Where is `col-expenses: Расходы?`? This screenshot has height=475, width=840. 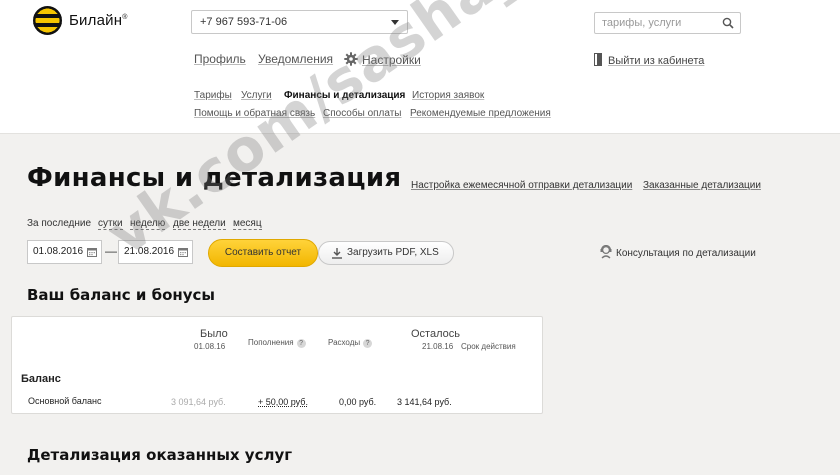
col-expenses: Расходы? is located at coordinates (350, 343).